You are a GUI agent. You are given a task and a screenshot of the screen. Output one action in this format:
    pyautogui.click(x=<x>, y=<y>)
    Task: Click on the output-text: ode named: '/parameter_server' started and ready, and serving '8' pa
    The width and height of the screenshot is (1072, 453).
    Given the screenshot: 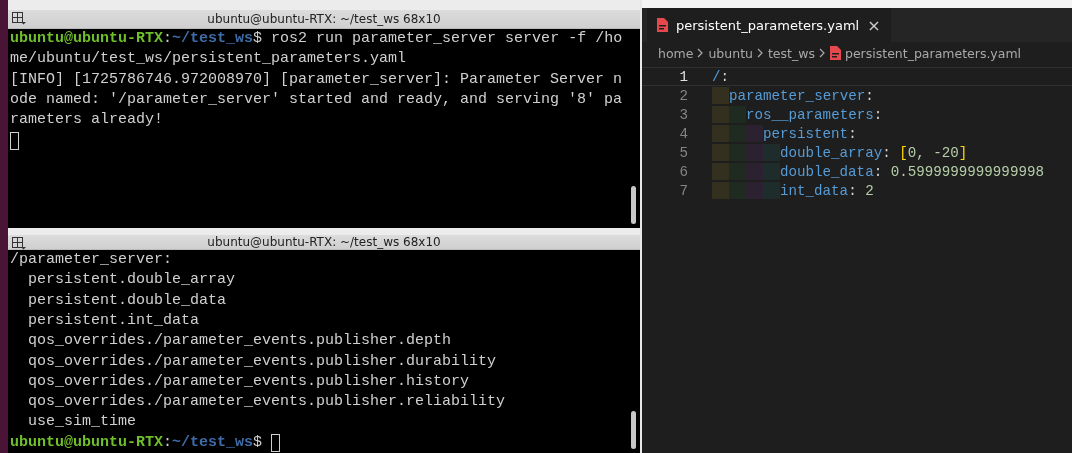 What is the action you would take?
    pyautogui.click(x=316, y=99)
    